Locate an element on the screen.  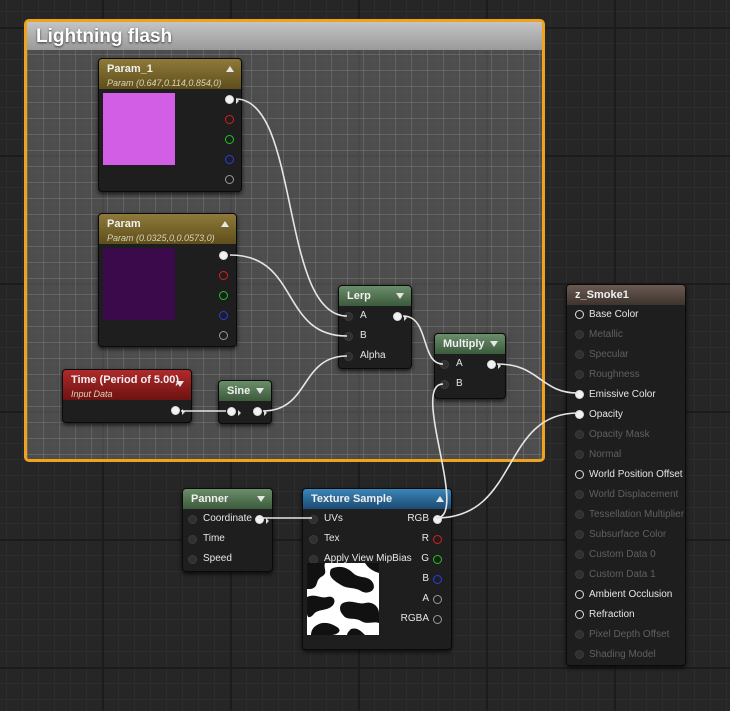
panner-speed-label: Speed is located at coordinates (217, 558).